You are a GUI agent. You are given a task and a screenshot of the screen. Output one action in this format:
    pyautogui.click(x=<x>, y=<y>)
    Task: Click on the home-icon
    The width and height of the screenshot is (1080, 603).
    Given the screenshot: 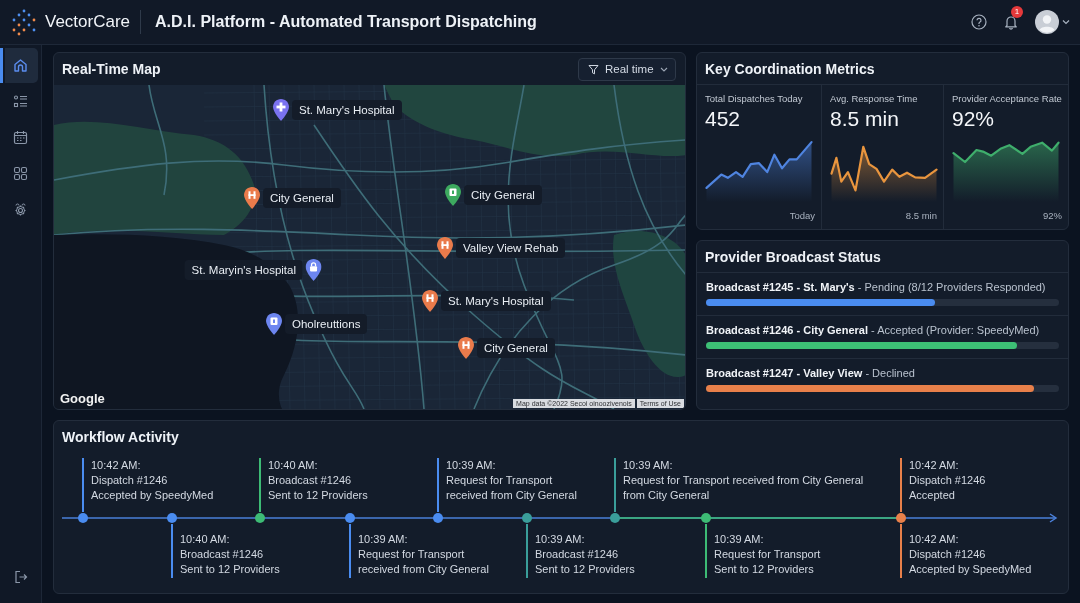 What is the action you would take?
    pyautogui.click(x=20, y=65)
    